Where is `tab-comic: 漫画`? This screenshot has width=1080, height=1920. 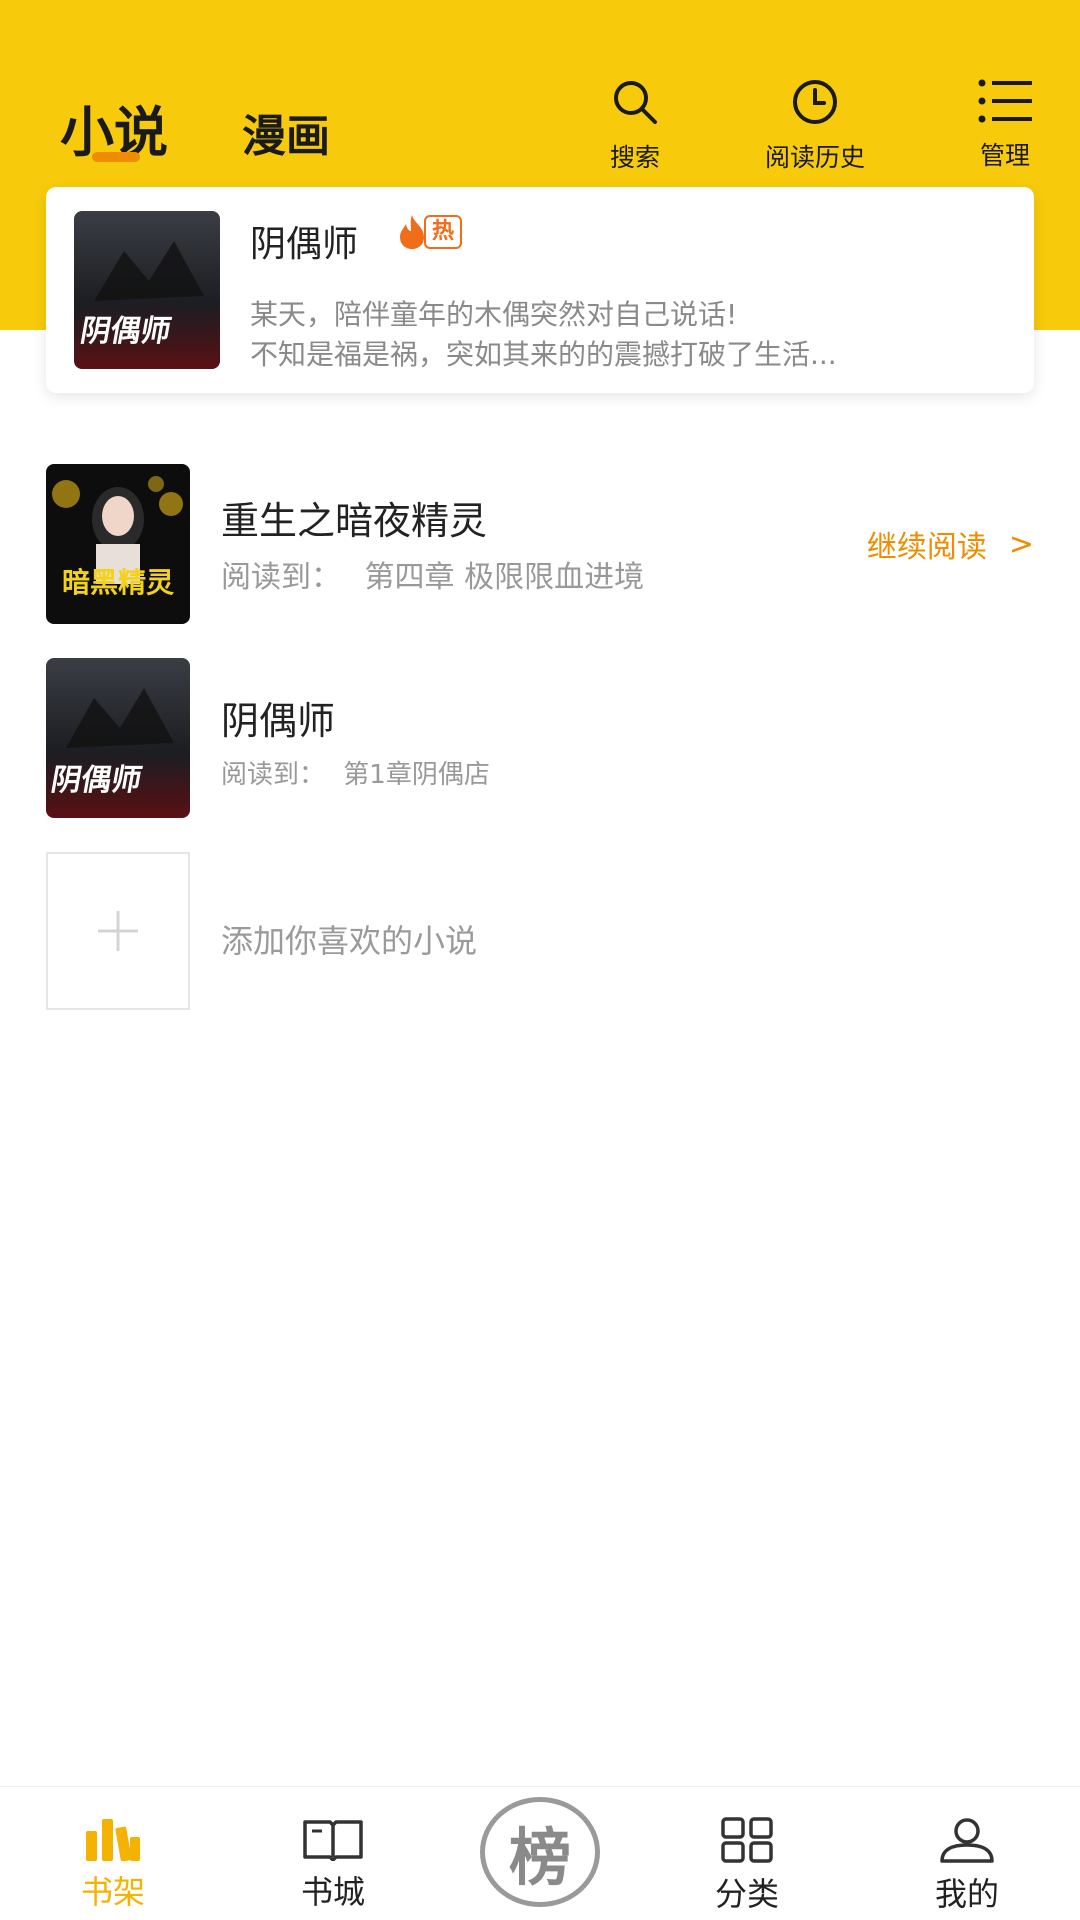 tab-comic: 漫画 is located at coordinates (286, 132).